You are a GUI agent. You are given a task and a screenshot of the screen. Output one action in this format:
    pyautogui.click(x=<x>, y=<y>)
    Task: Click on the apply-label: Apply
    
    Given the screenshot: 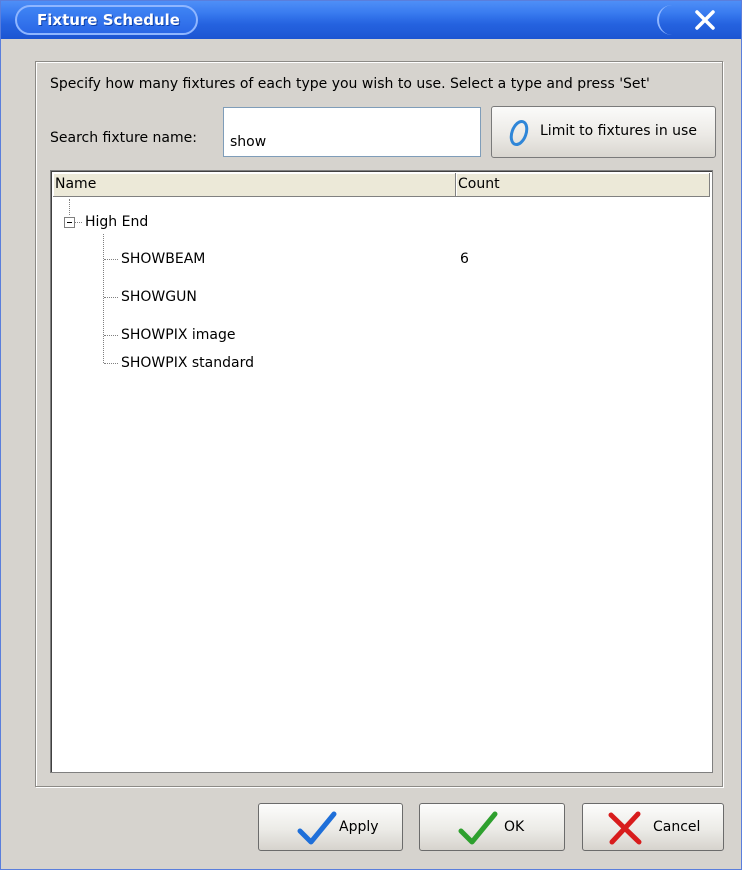 What is the action you would take?
    pyautogui.click(x=359, y=827)
    